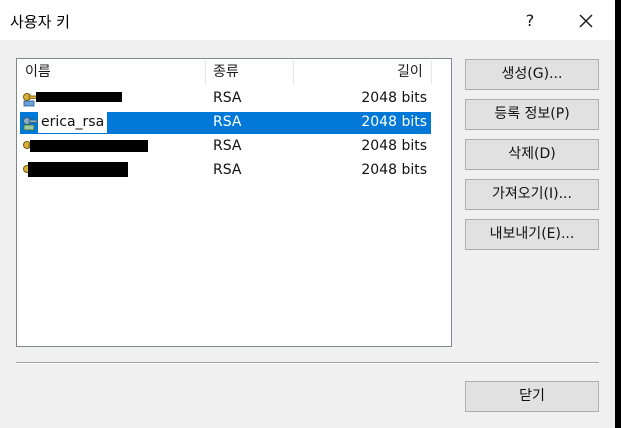 The image size is (621, 428). I want to click on close-window-button, so click(586, 21).